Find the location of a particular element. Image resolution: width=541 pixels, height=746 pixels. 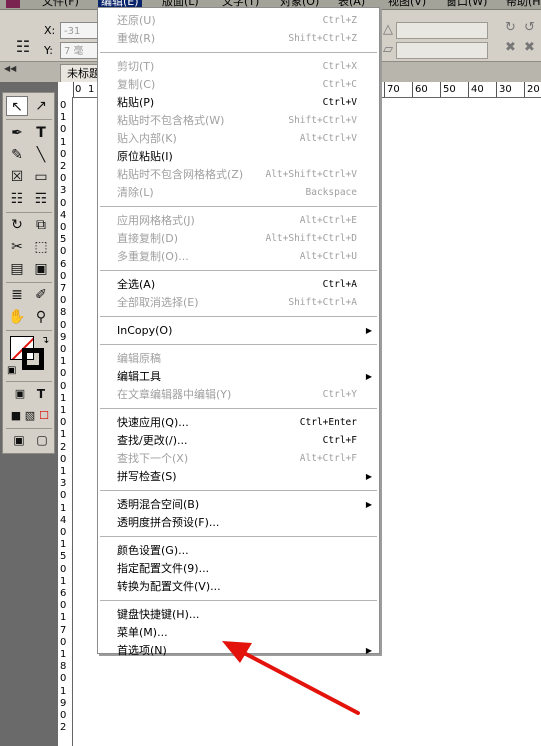

rotate-ccw-icon: ↺ is located at coordinates (529, 27).